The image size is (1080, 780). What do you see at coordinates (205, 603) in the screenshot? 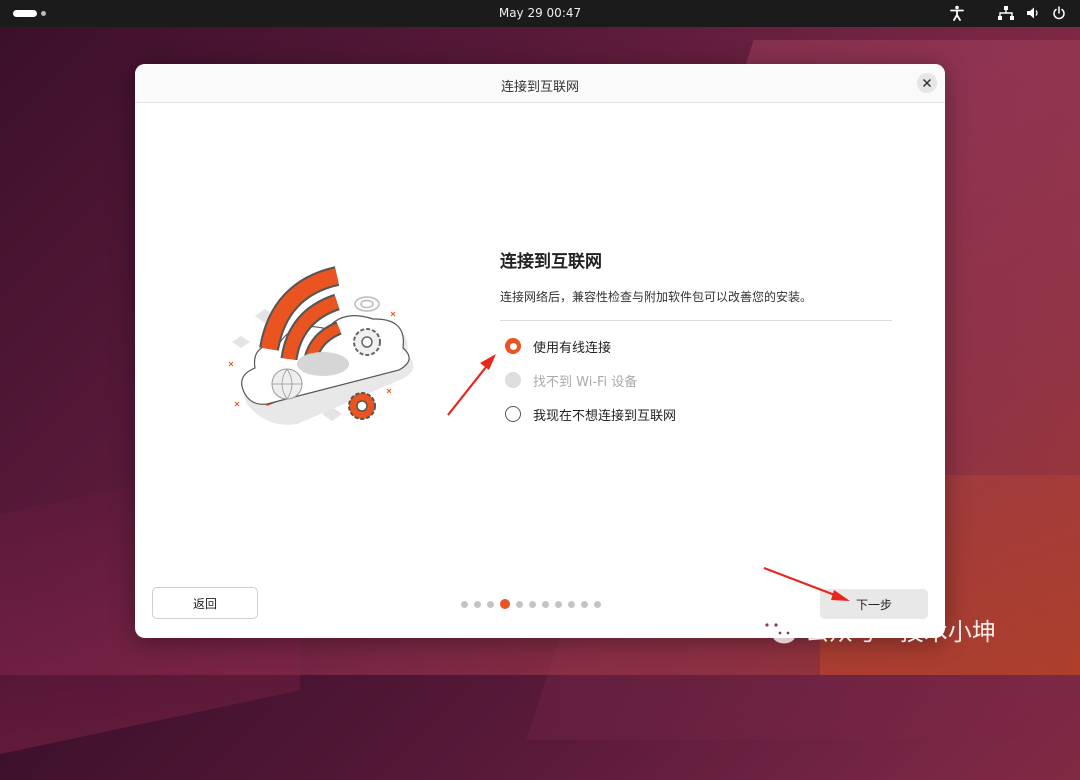
I see `back-button: 返回` at bounding box center [205, 603].